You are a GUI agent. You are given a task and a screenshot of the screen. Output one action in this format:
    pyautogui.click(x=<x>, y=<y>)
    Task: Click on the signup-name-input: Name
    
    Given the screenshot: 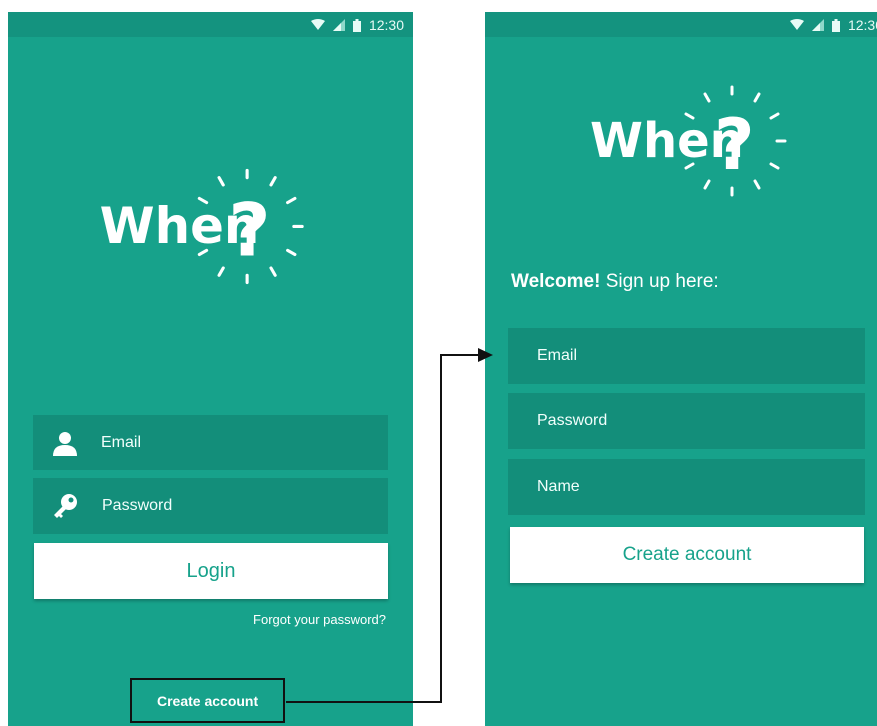 What is the action you would take?
    pyautogui.click(x=686, y=487)
    